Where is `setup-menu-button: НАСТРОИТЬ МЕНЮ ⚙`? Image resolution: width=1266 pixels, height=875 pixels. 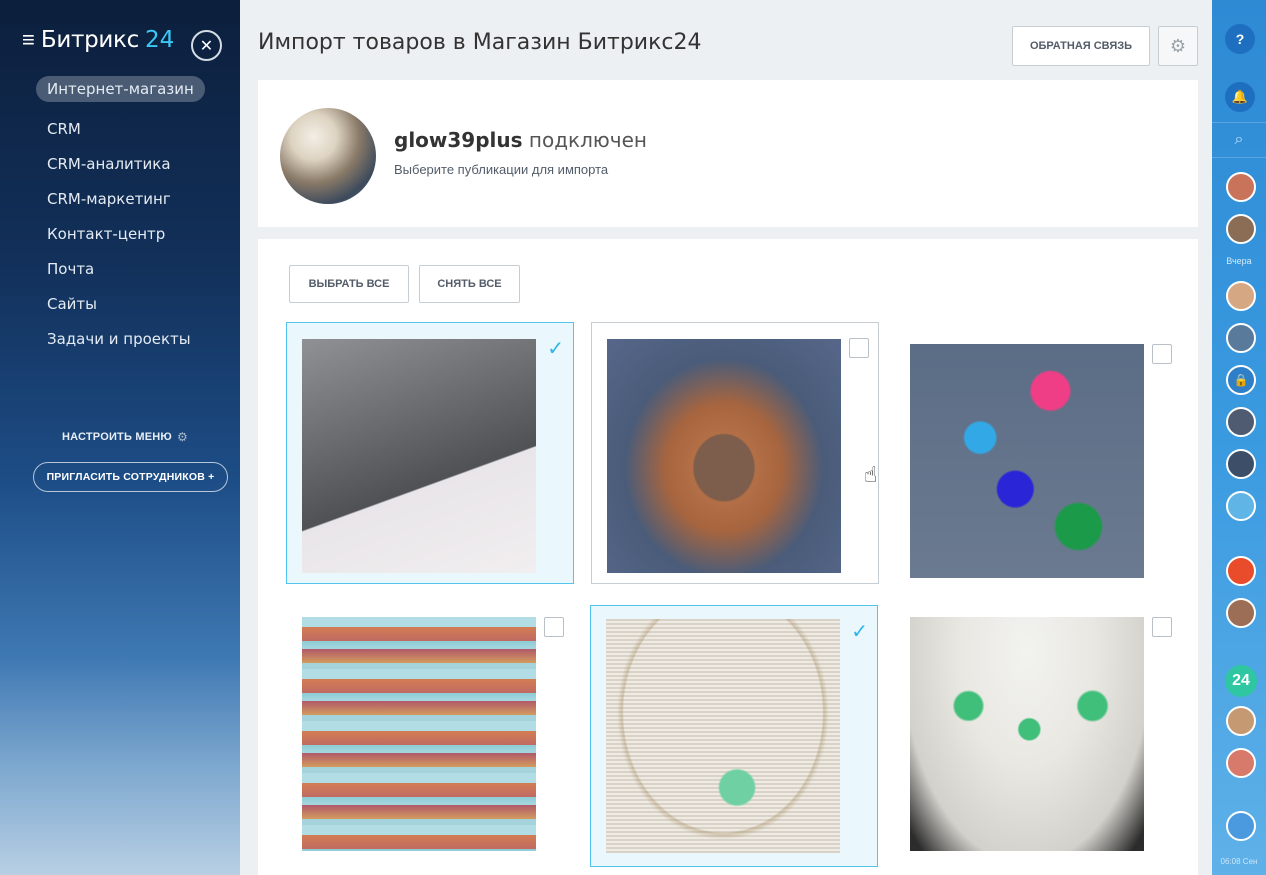
setup-menu-button: НАСТРОИТЬ МЕНЮ ⚙ is located at coordinates (125, 437).